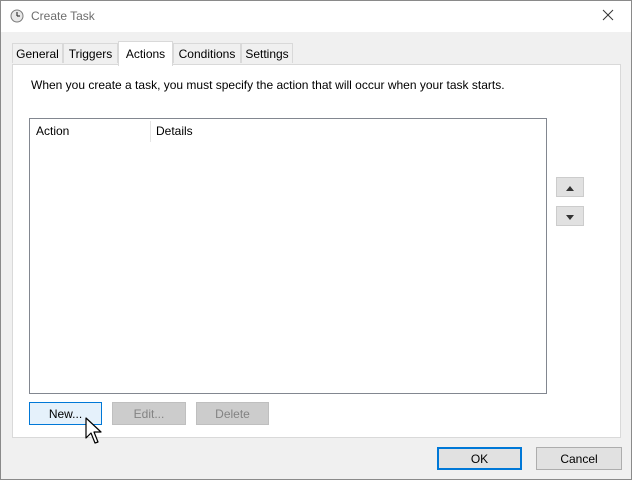 The height and width of the screenshot is (480, 632). I want to click on triangle-up-icon, so click(570, 187).